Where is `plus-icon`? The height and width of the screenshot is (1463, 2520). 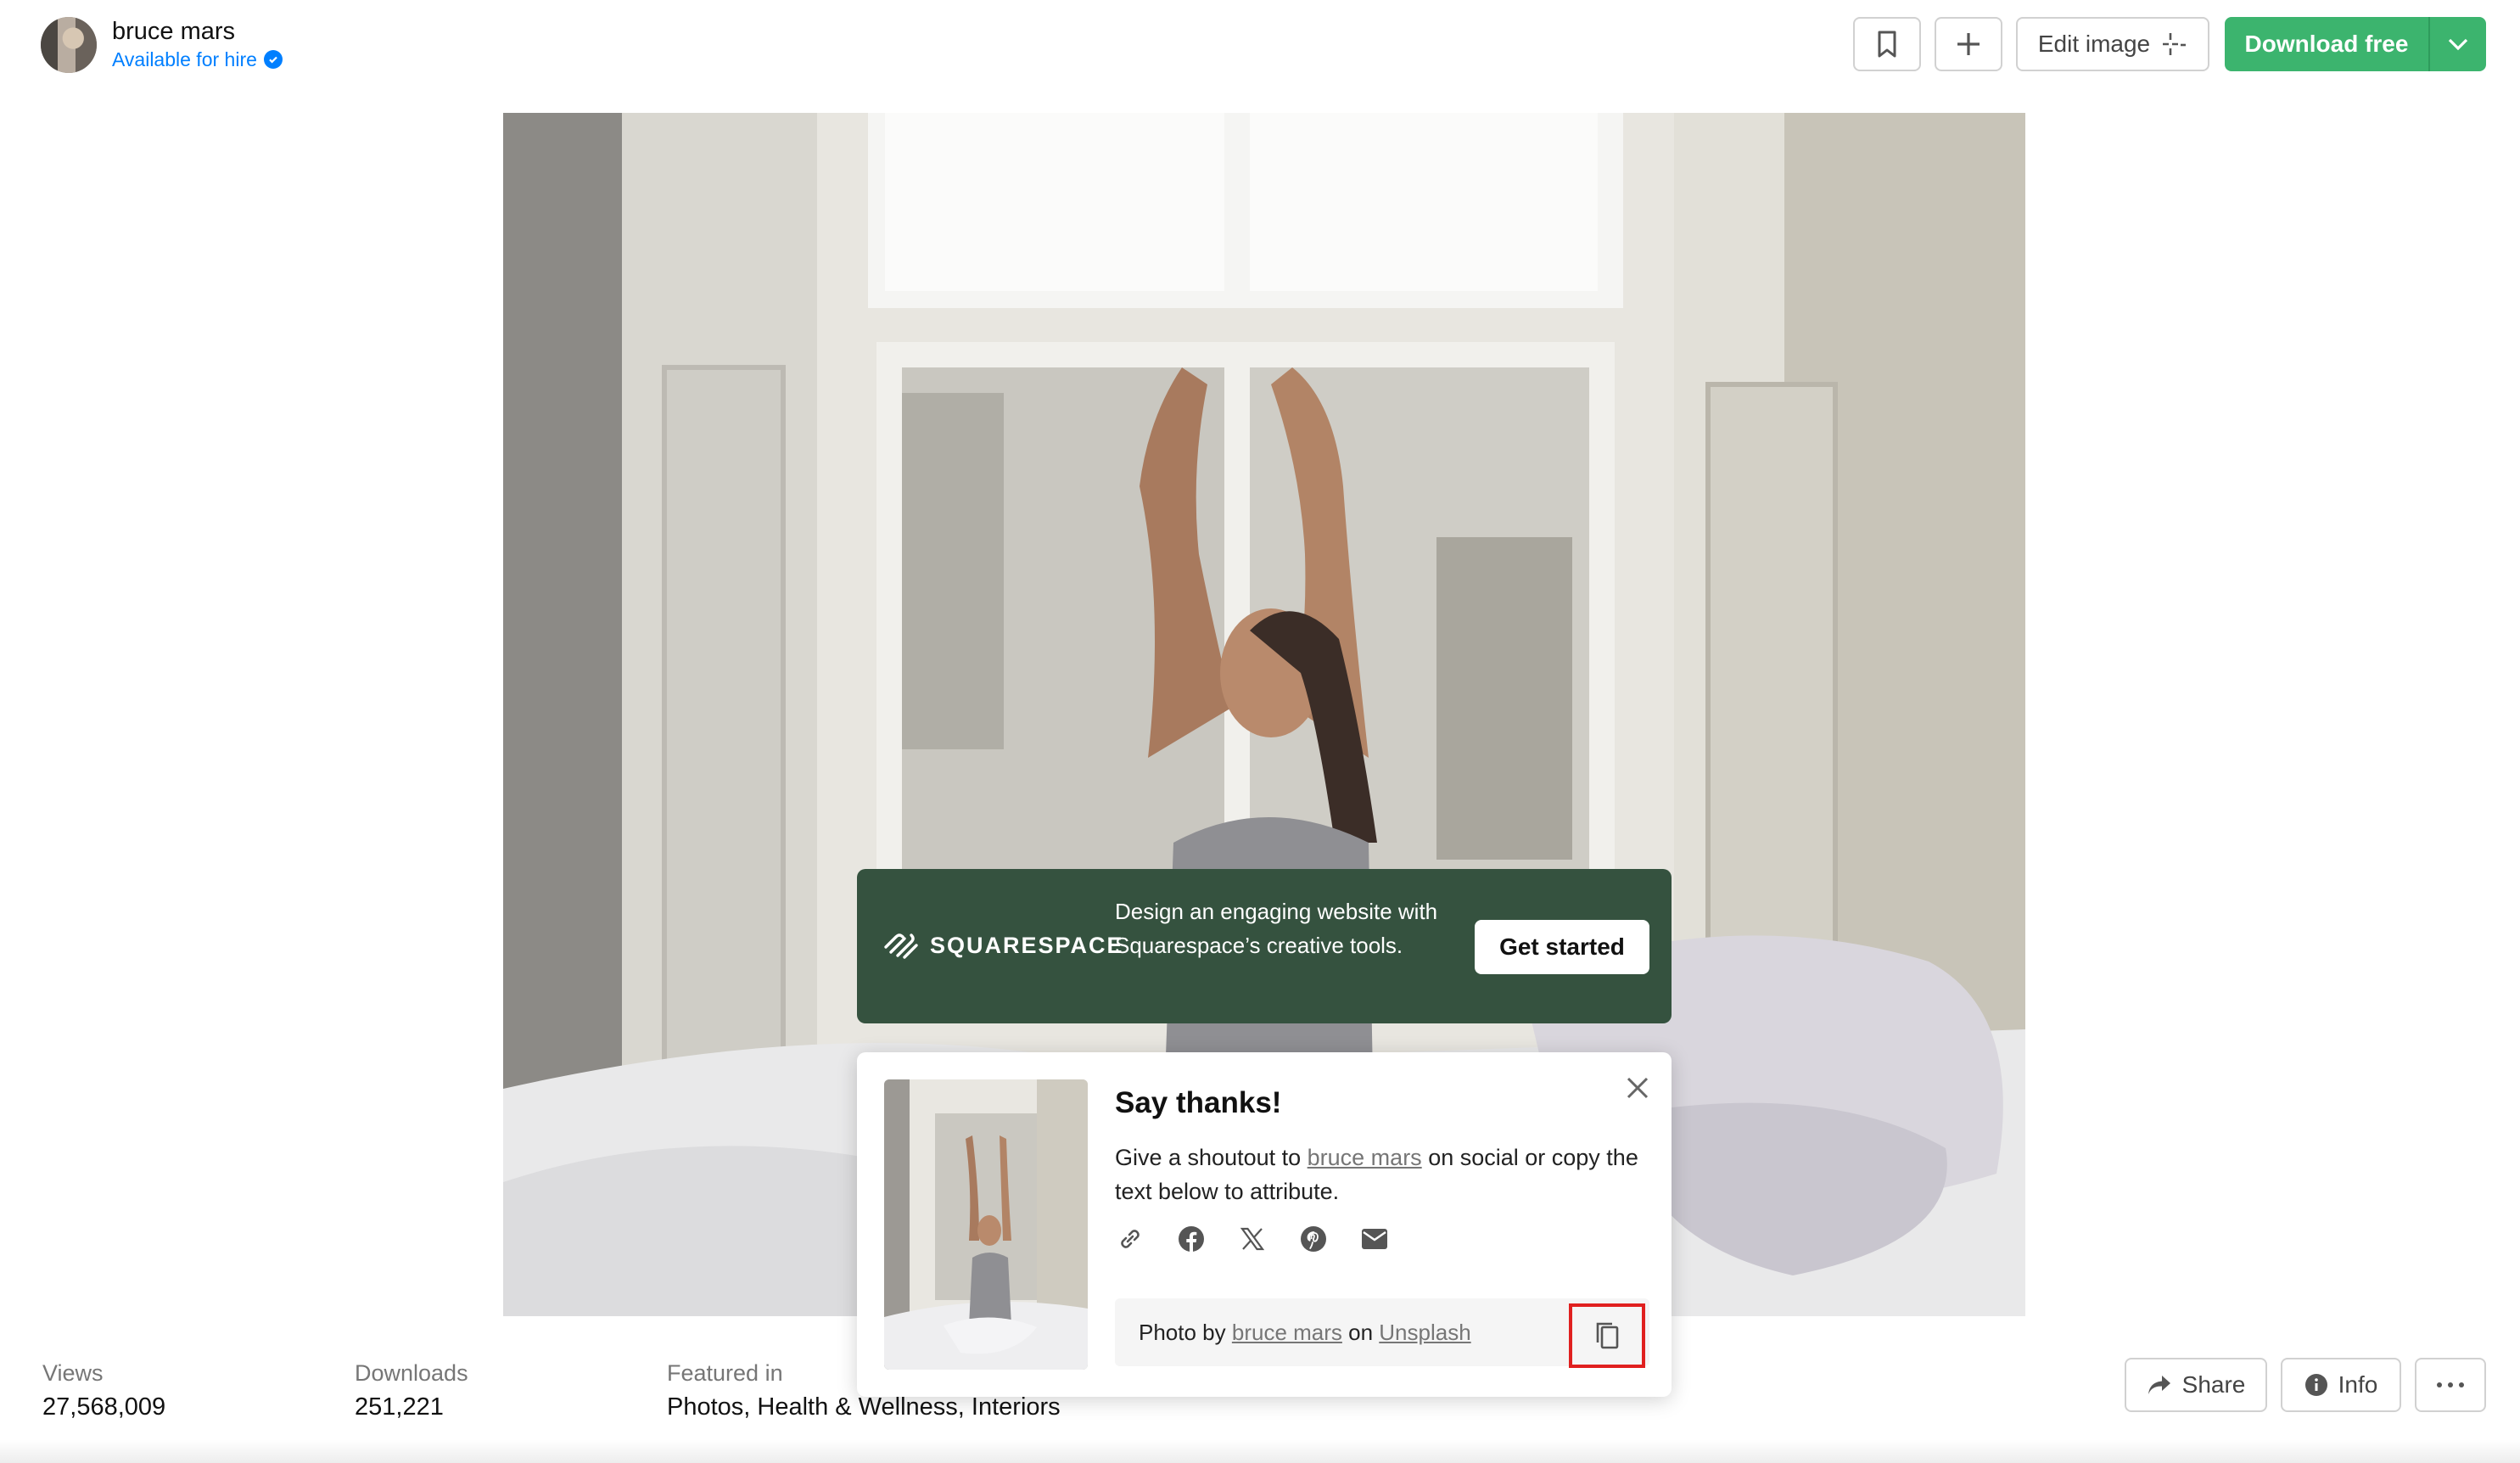 plus-icon is located at coordinates (1969, 44).